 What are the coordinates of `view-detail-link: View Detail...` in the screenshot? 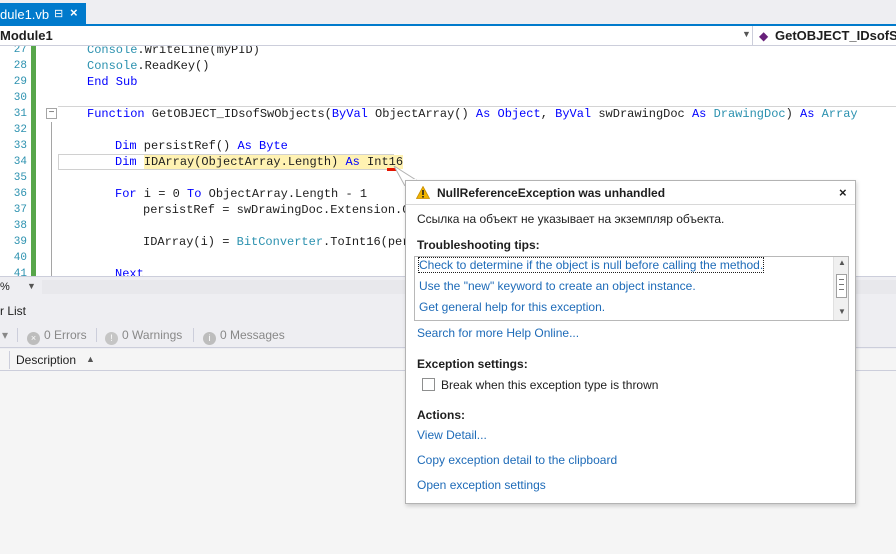 It's located at (452, 435).